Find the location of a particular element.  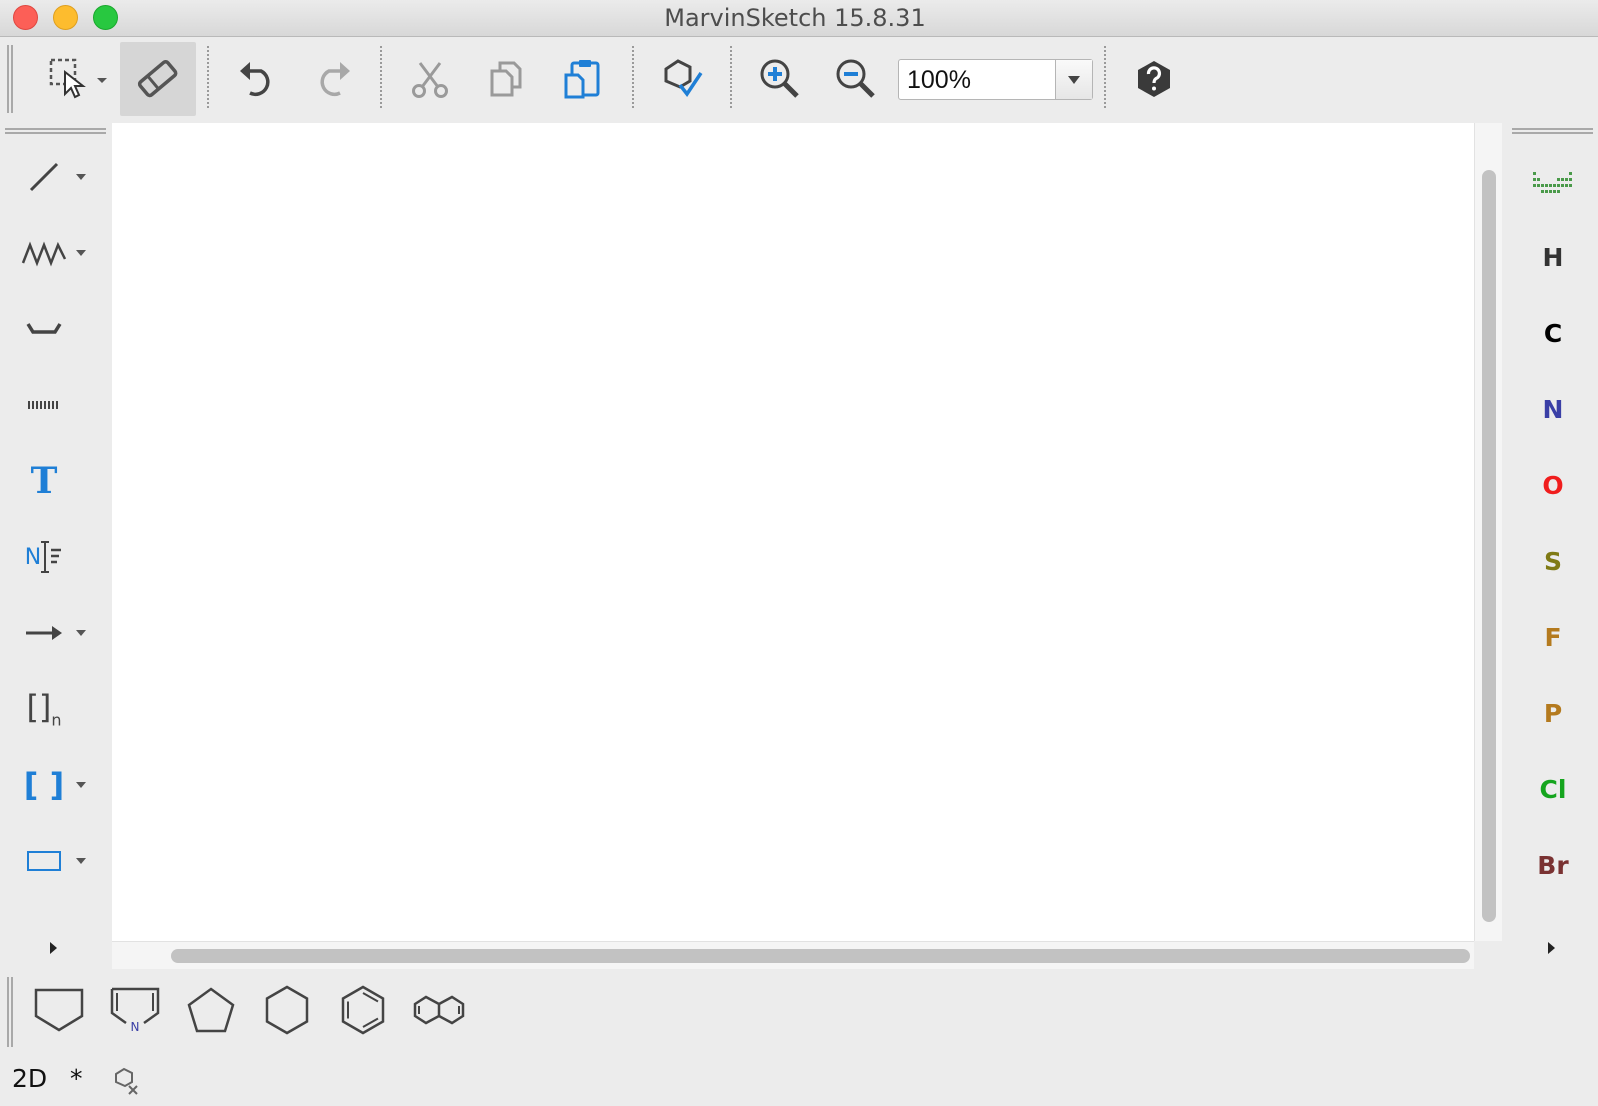

template-benzene is located at coordinates (363, 1010).